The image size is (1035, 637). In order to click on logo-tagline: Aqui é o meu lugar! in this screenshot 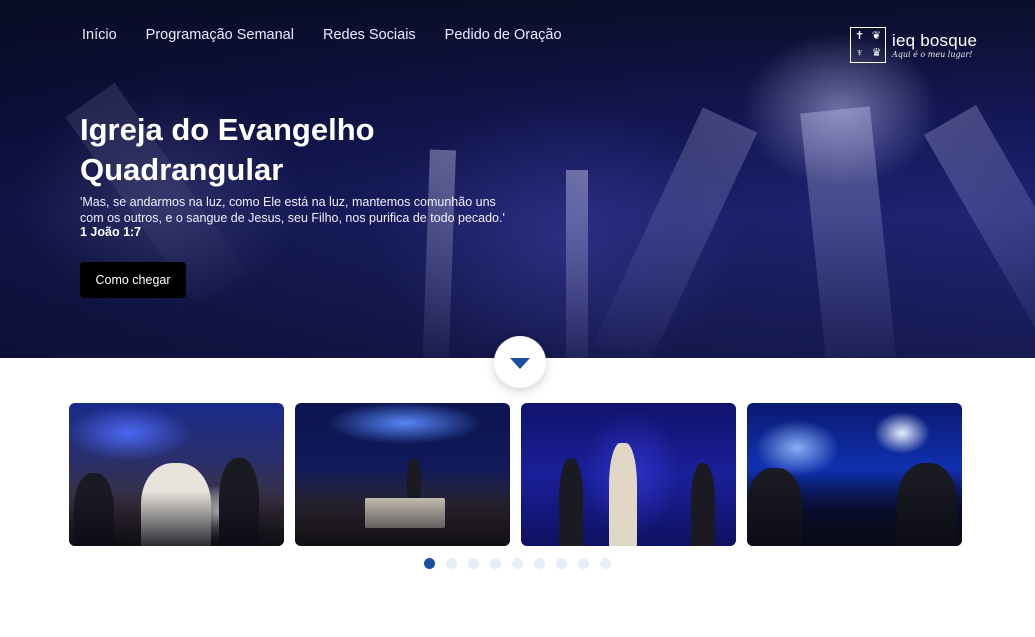, I will do `click(932, 54)`.